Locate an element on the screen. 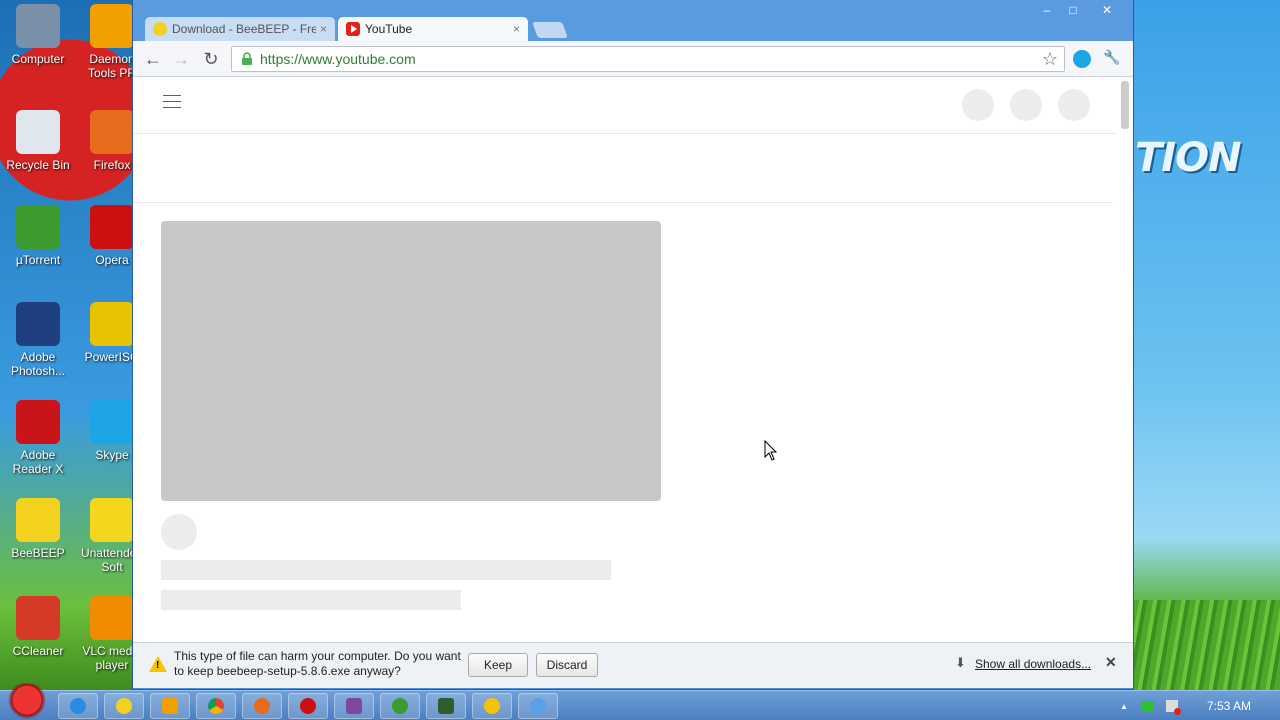 This screenshot has width=1280, height=720. battery-icon is located at coordinates (1147, 706).